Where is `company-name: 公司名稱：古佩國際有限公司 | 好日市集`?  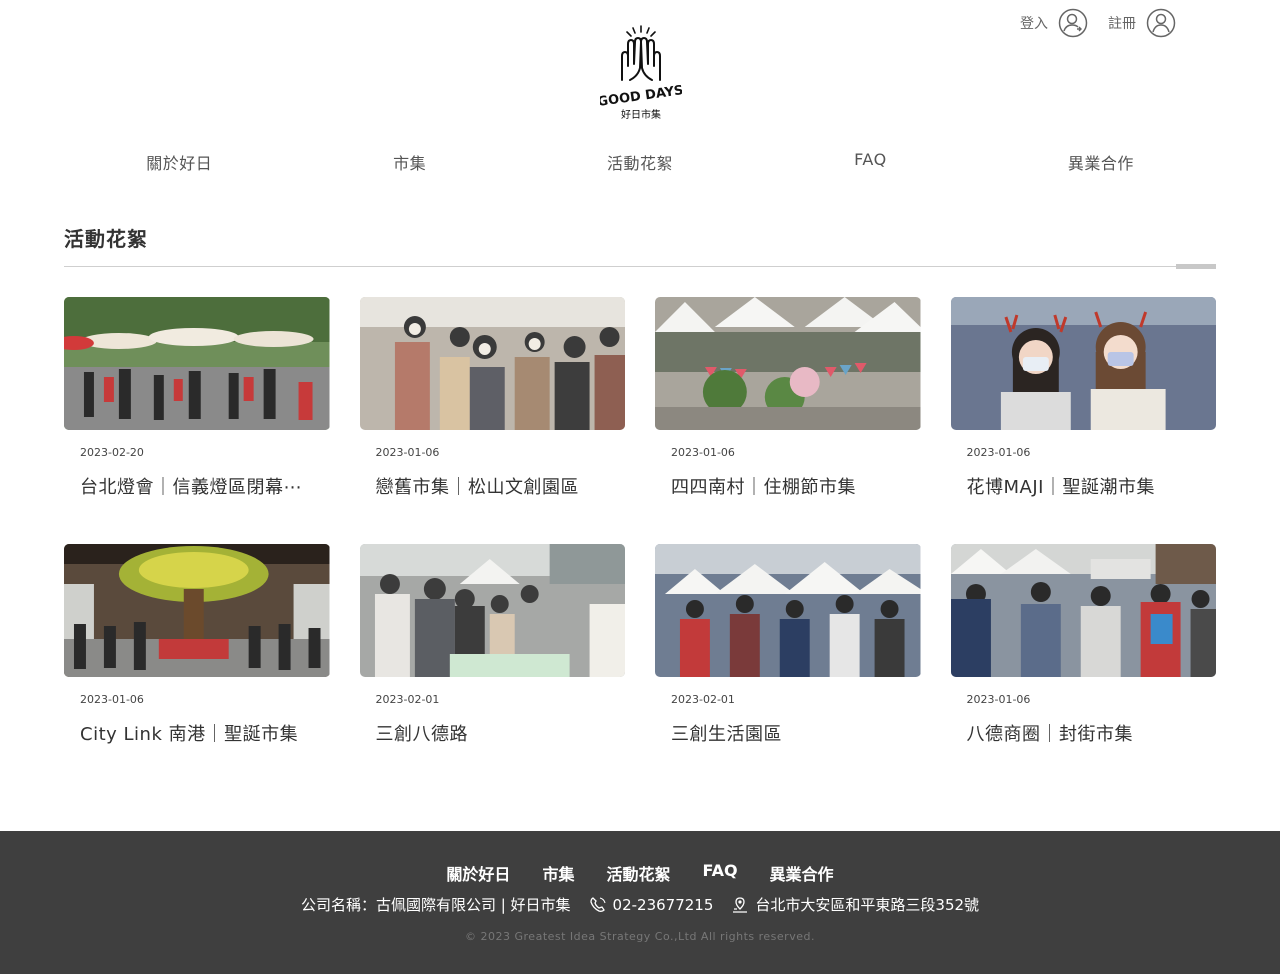 company-name: 公司名稱：古佩國際有限公司 | 好日市集 is located at coordinates (435, 905).